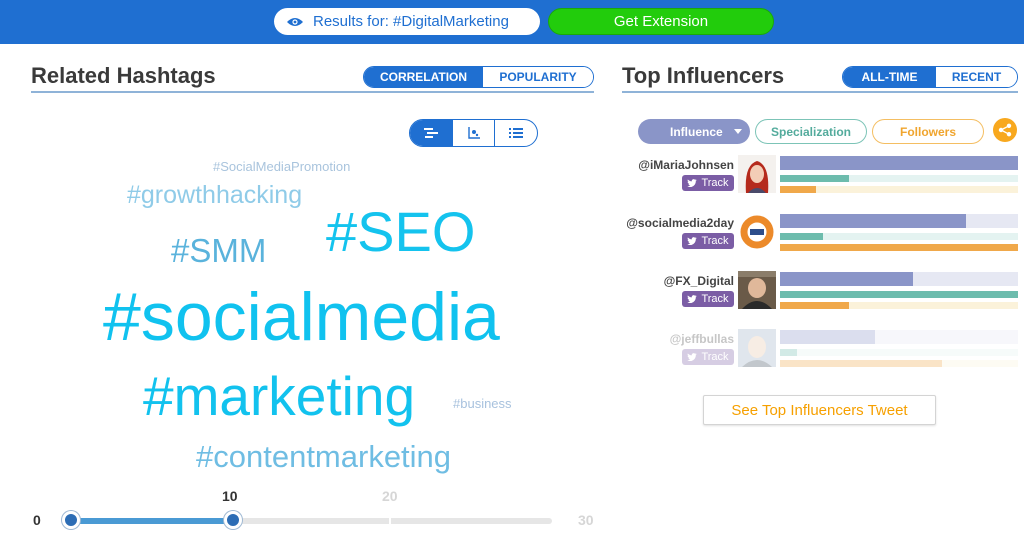 This screenshot has width=1024, height=550. I want to click on slider-min-label: 0, so click(37, 520).